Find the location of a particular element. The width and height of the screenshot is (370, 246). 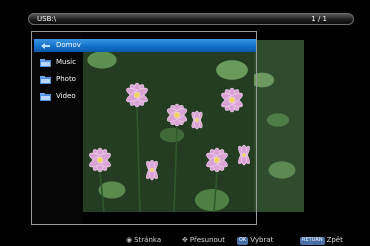

hint-page: ◉ Stránka is located at coordinates (143, 240).